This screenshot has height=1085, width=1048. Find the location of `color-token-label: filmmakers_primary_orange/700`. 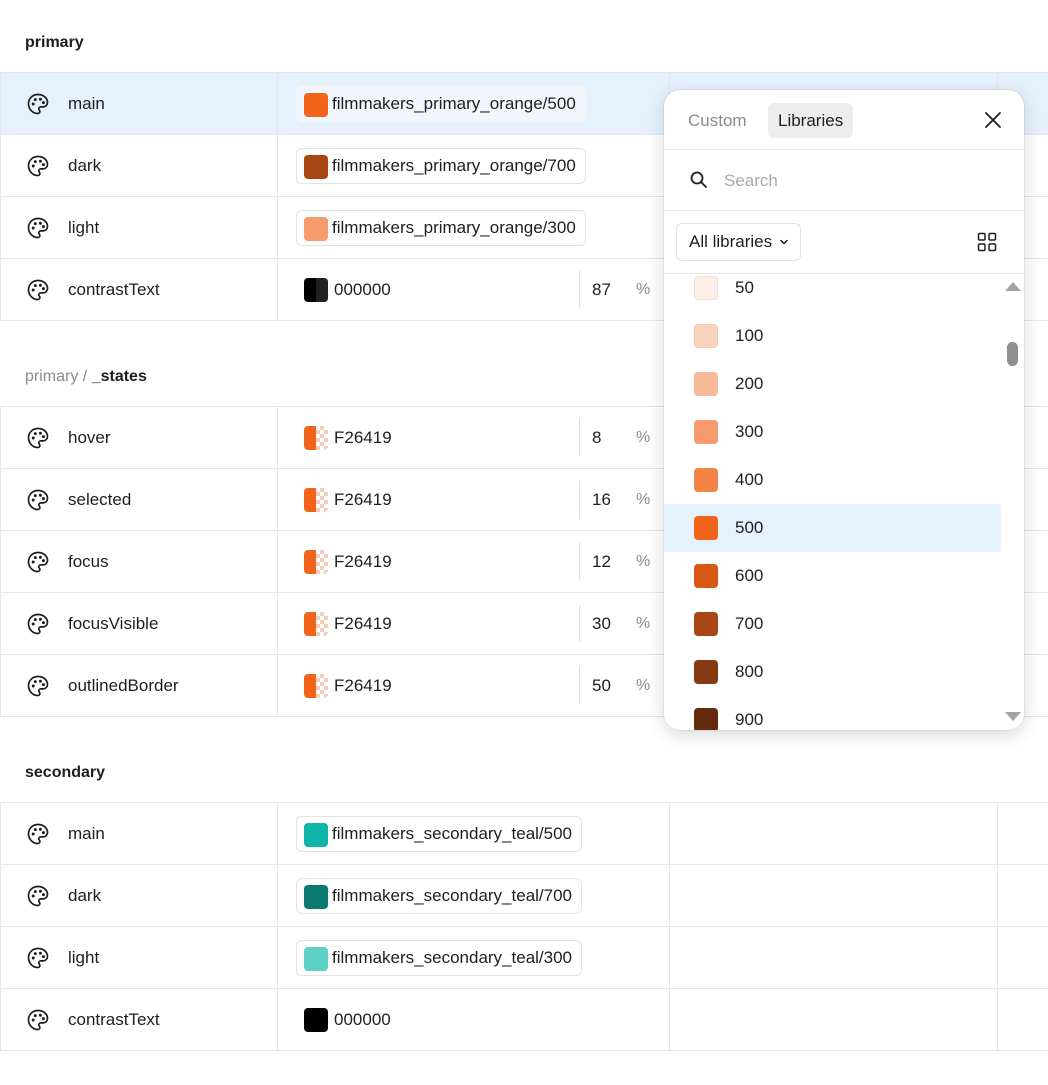

color-token-label: filmmakers_primary_orange/700 is located at coordinates (454, 165).